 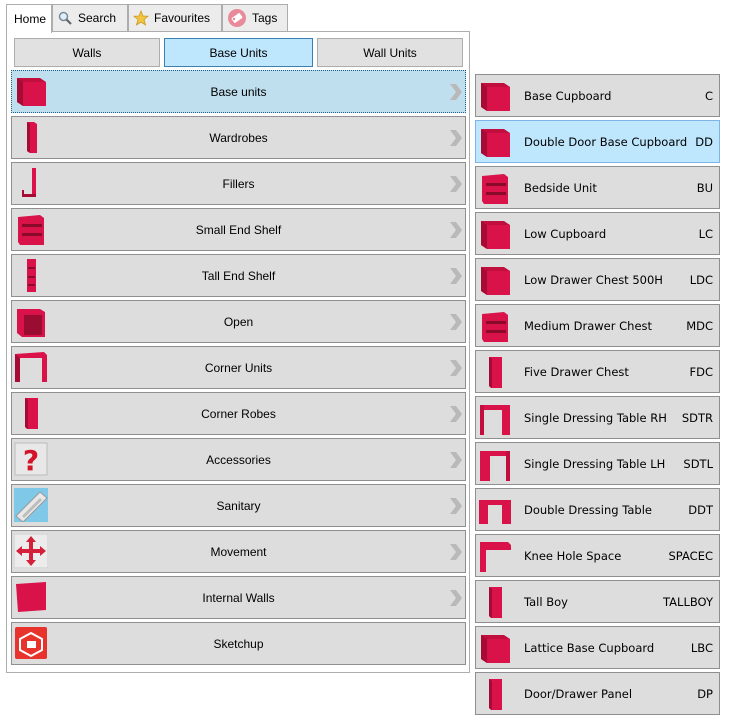 I want to click on category-label: Tall End Shelf, so click(x=238, y=275).